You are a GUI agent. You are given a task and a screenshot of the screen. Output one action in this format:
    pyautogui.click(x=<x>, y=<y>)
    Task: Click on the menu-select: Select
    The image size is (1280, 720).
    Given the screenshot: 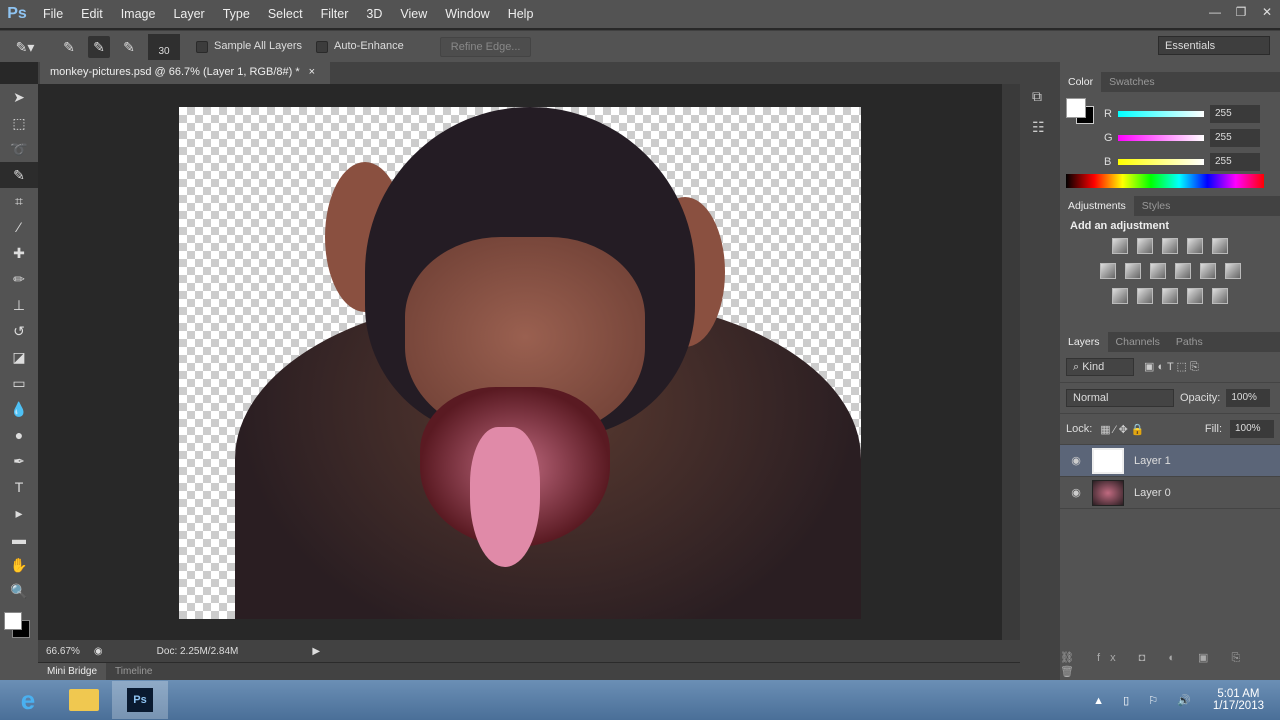 What is the action you would take?
    pyautogui.click(x=285, y=14)
    